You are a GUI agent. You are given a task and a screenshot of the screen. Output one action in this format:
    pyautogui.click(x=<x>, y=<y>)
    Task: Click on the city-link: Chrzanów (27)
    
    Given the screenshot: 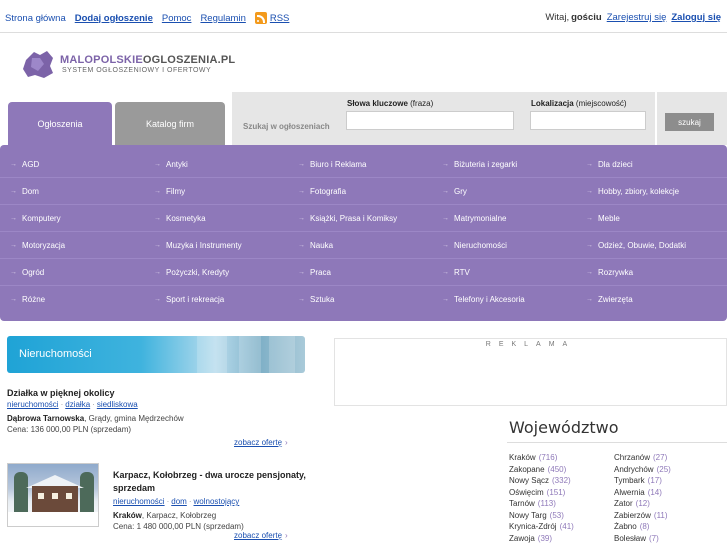 What is the action you would take?
    pyautogui.click(x=640, y=457)
    